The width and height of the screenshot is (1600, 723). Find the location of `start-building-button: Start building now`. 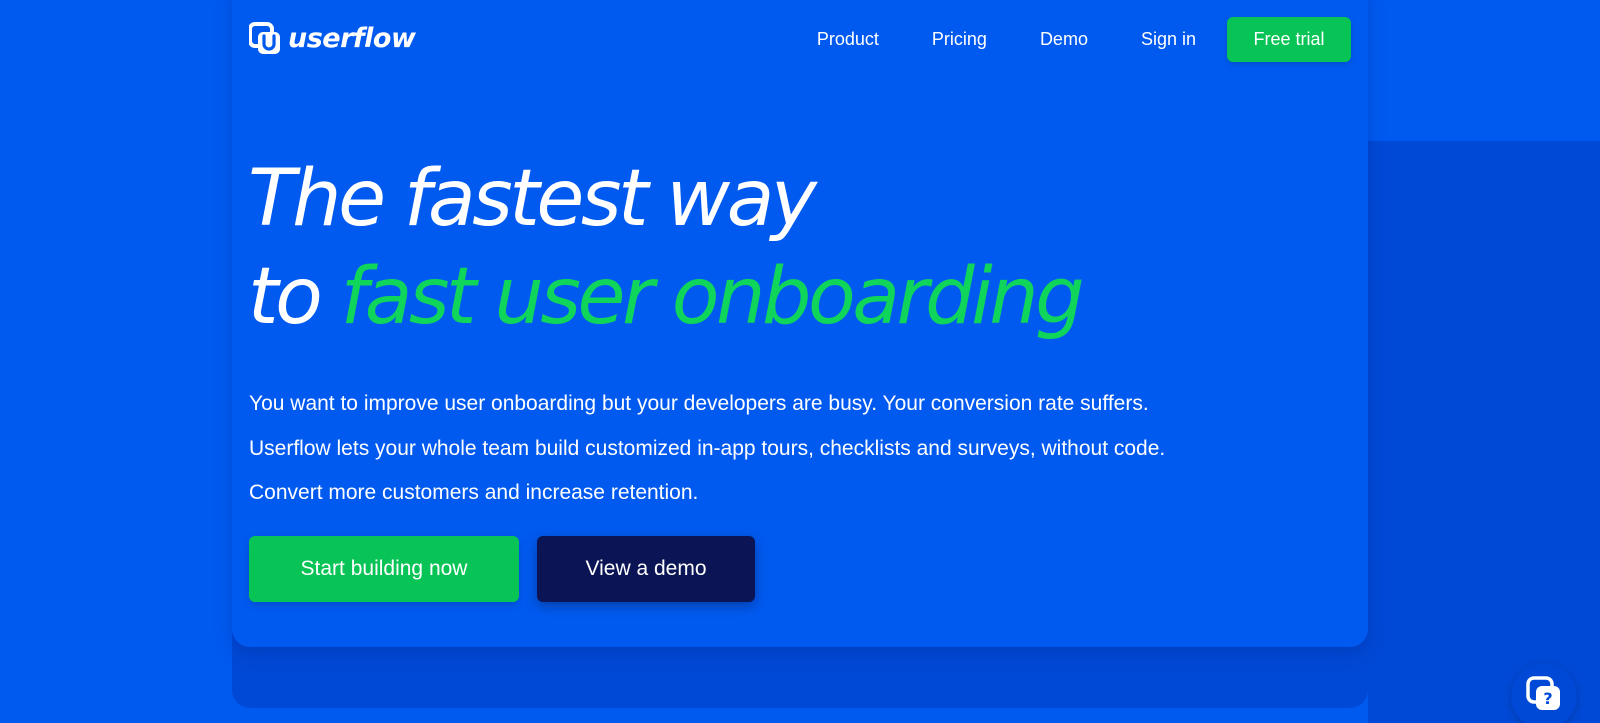

start-building-button: Start building now is located at coordinates (384, 569).